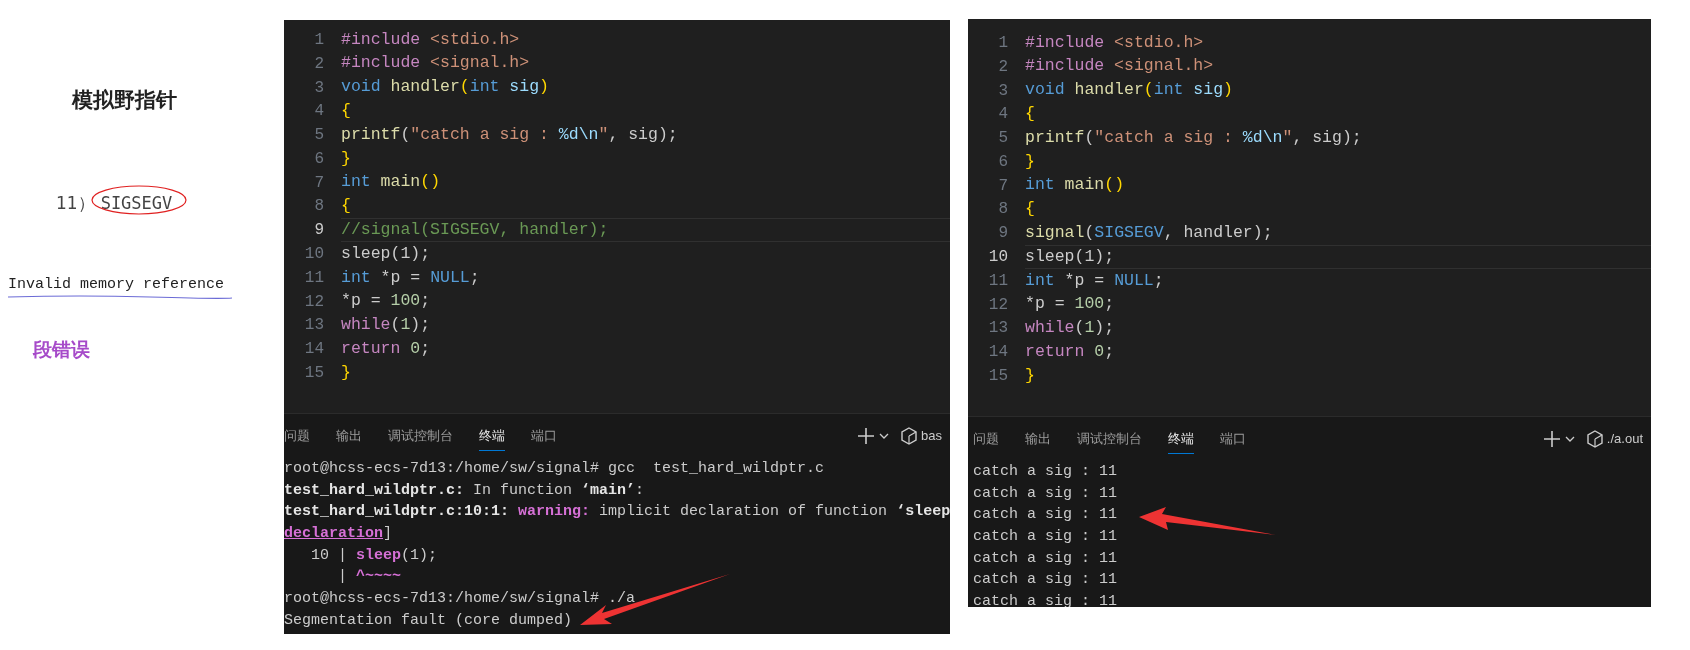  What do you see at coordinates (136, 203) in the screenshot?
I see `signal-name: SIGSEGV` at bounding box center [136, 203].